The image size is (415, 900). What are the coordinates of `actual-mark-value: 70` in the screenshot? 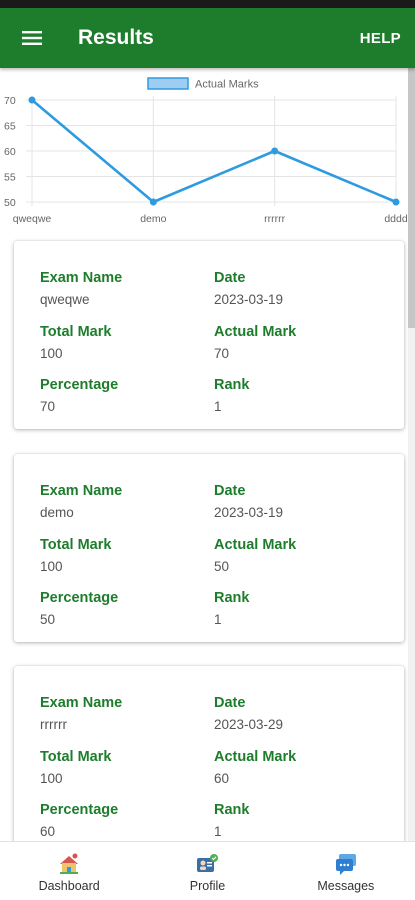 It's located at (222, 353).